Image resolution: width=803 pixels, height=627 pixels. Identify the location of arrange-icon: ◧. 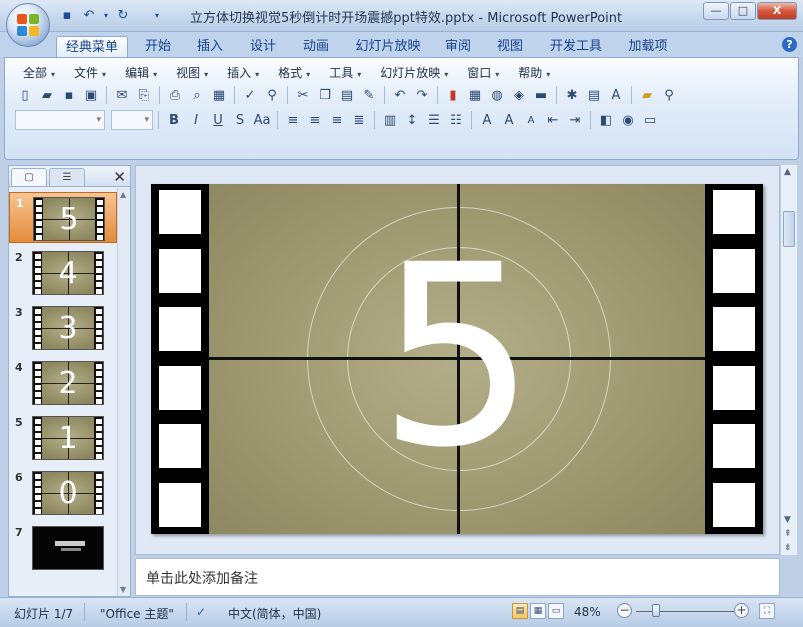
(606, 120).